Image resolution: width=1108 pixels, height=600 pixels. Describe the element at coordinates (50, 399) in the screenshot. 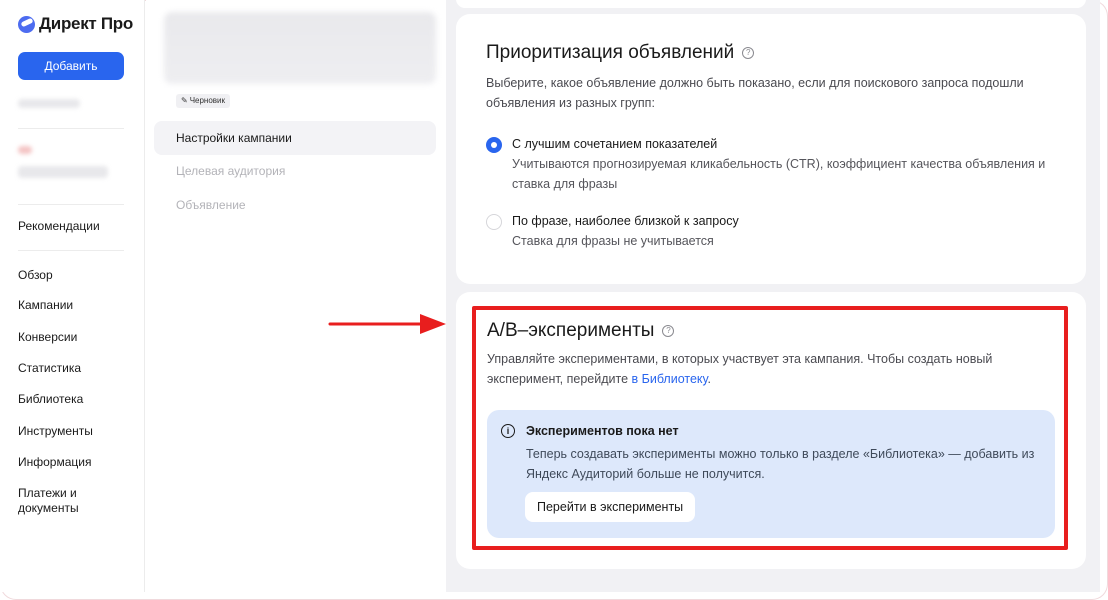

I see `nav-item-library: Библиотека` at that location.